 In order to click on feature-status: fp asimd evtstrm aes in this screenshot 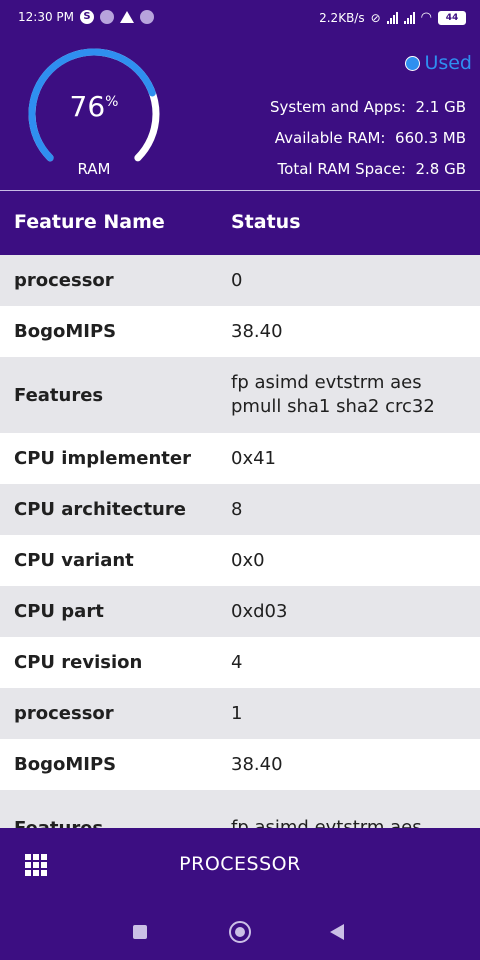, I will do `click(326, 822)`.